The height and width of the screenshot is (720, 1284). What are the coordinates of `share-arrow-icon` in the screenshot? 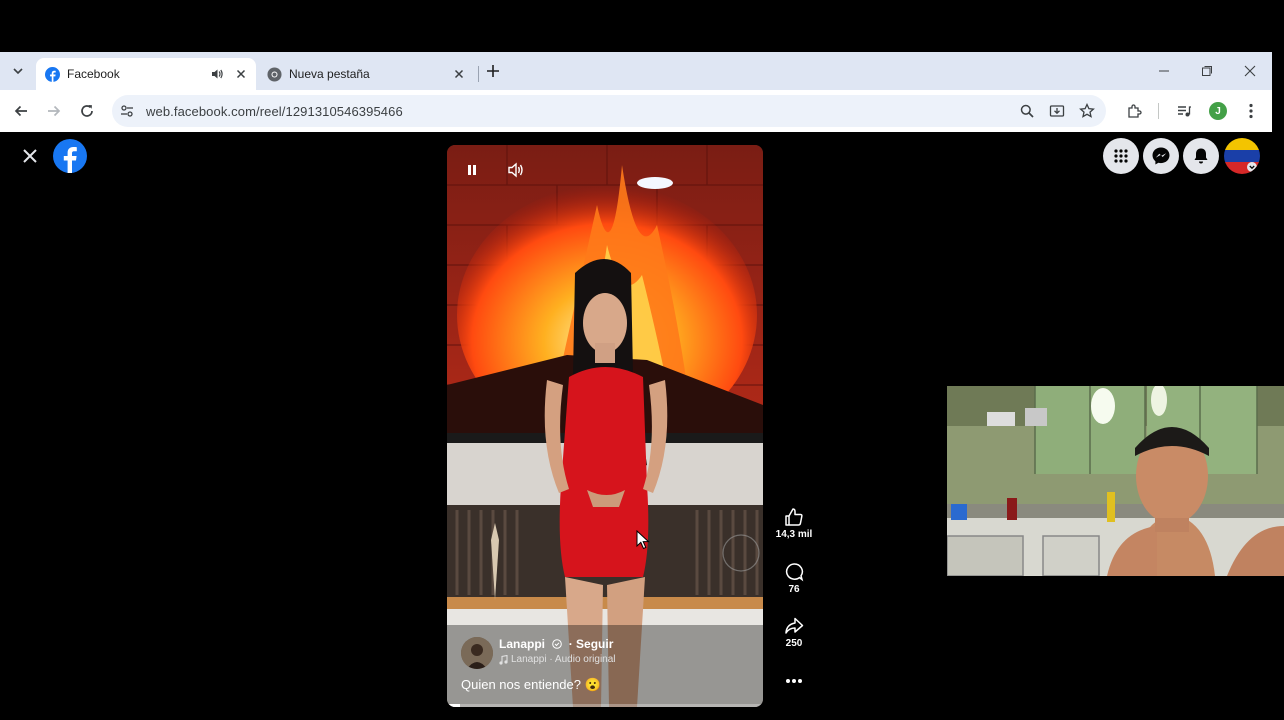 It's located at (794, 625).